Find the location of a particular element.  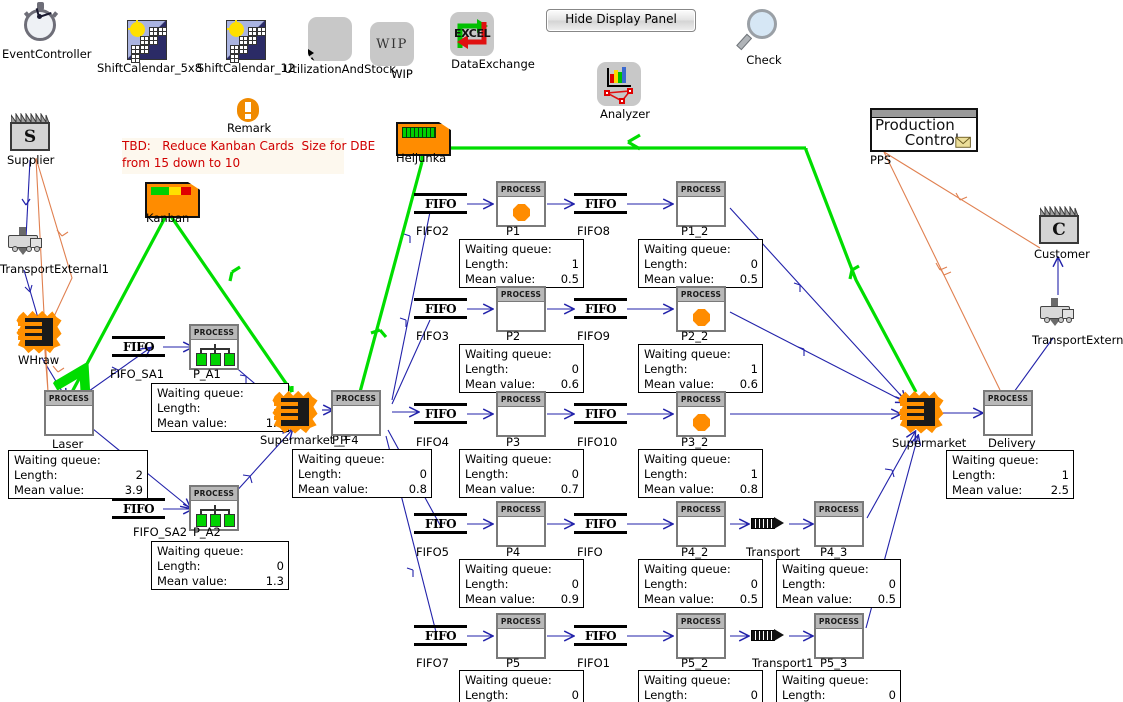

fifo2-label: FIFO2 is located at coordinates (432, 231).